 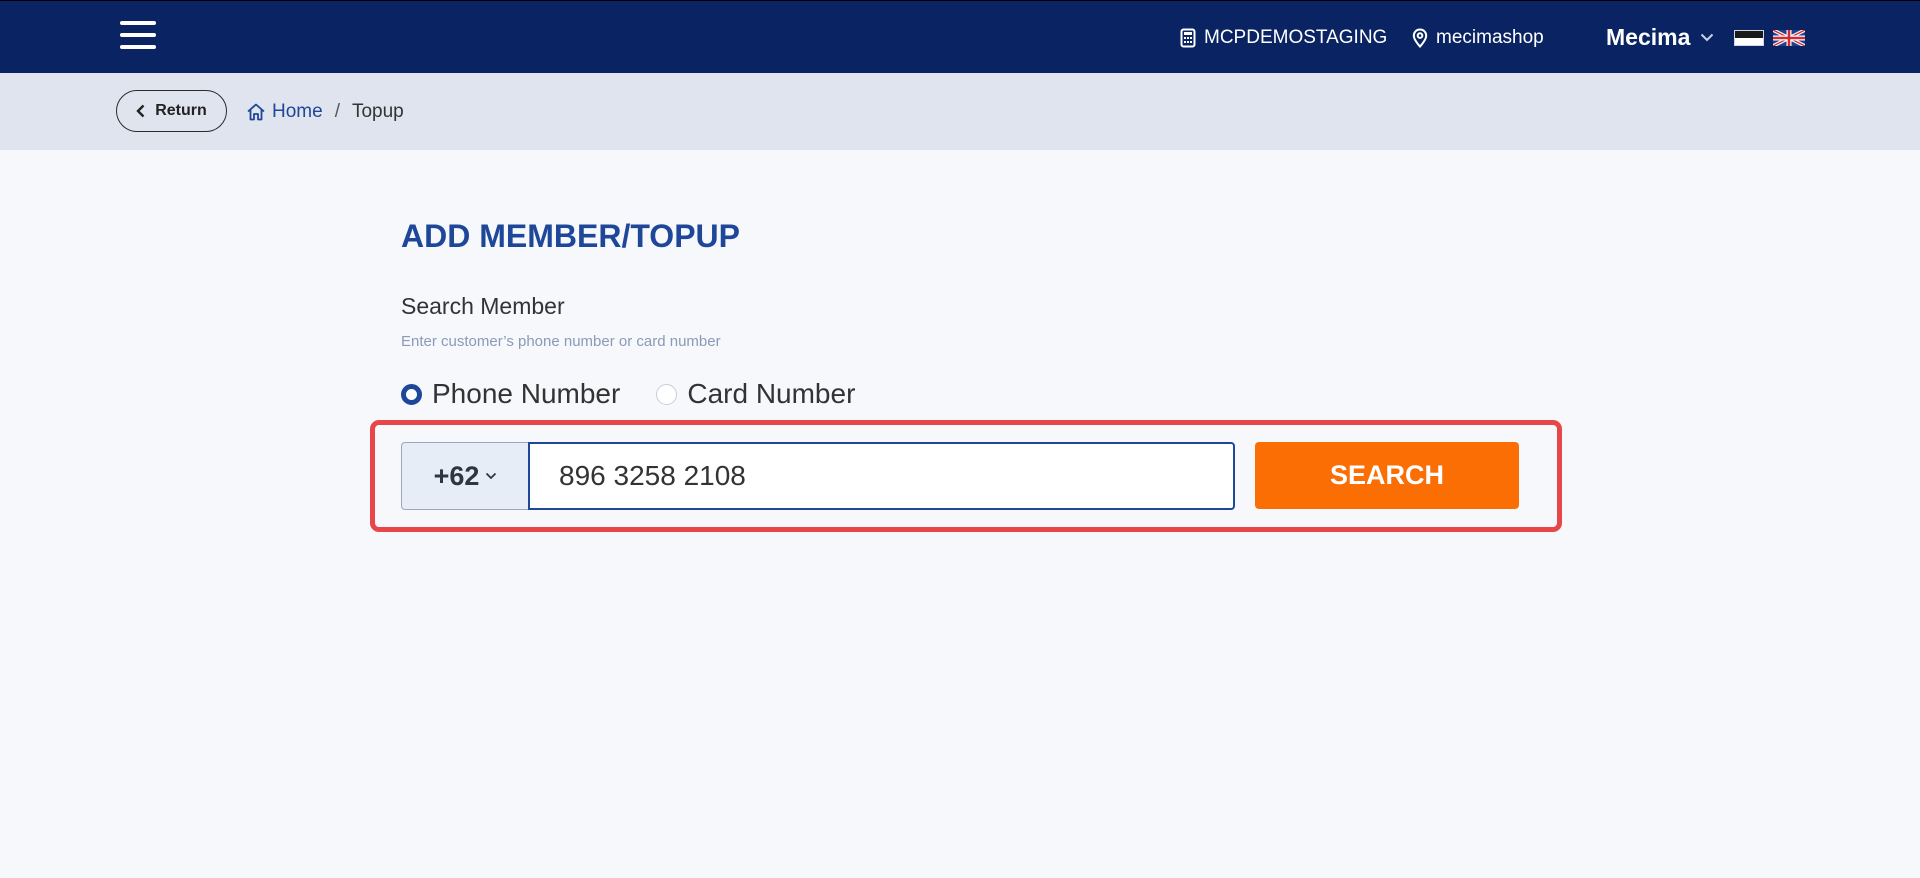 What do you see at coordinates (1420, 37) in the screenshot?
I see `location-pin-icon` at bounding box center [1420, 37].